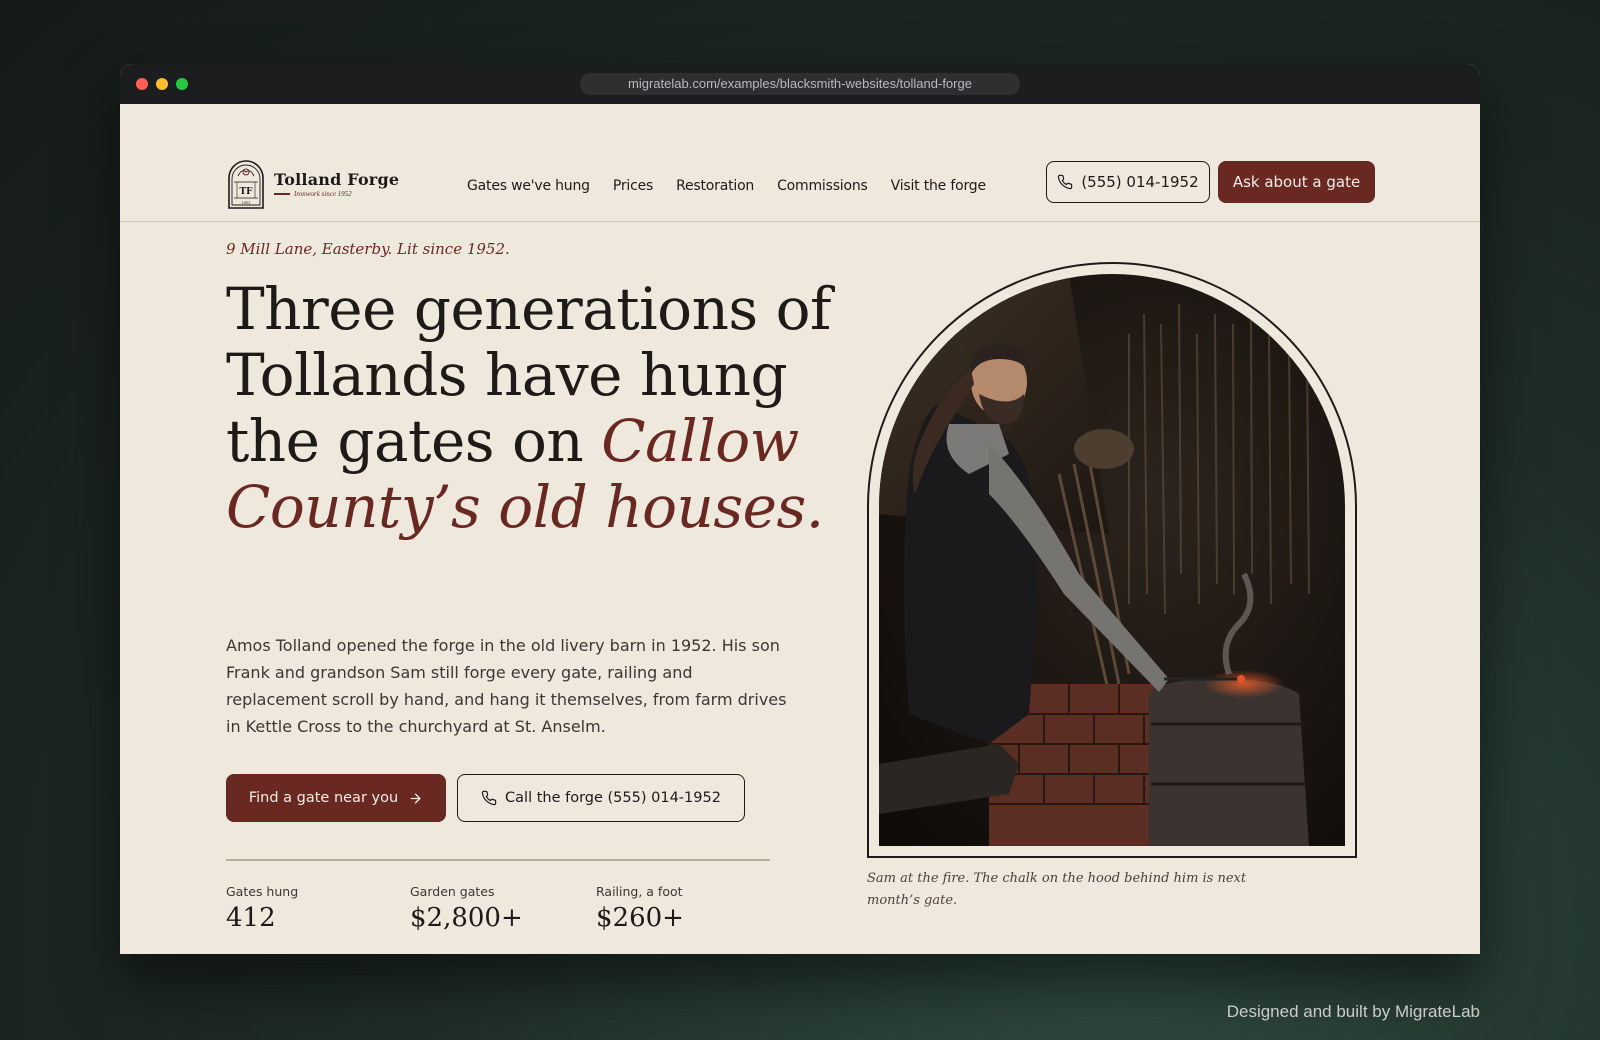 Image resolution: width=1600 pixels, height=1040 pixels. I want to click on stat-railing: Railing, a foot $260+, so click(640, 908).